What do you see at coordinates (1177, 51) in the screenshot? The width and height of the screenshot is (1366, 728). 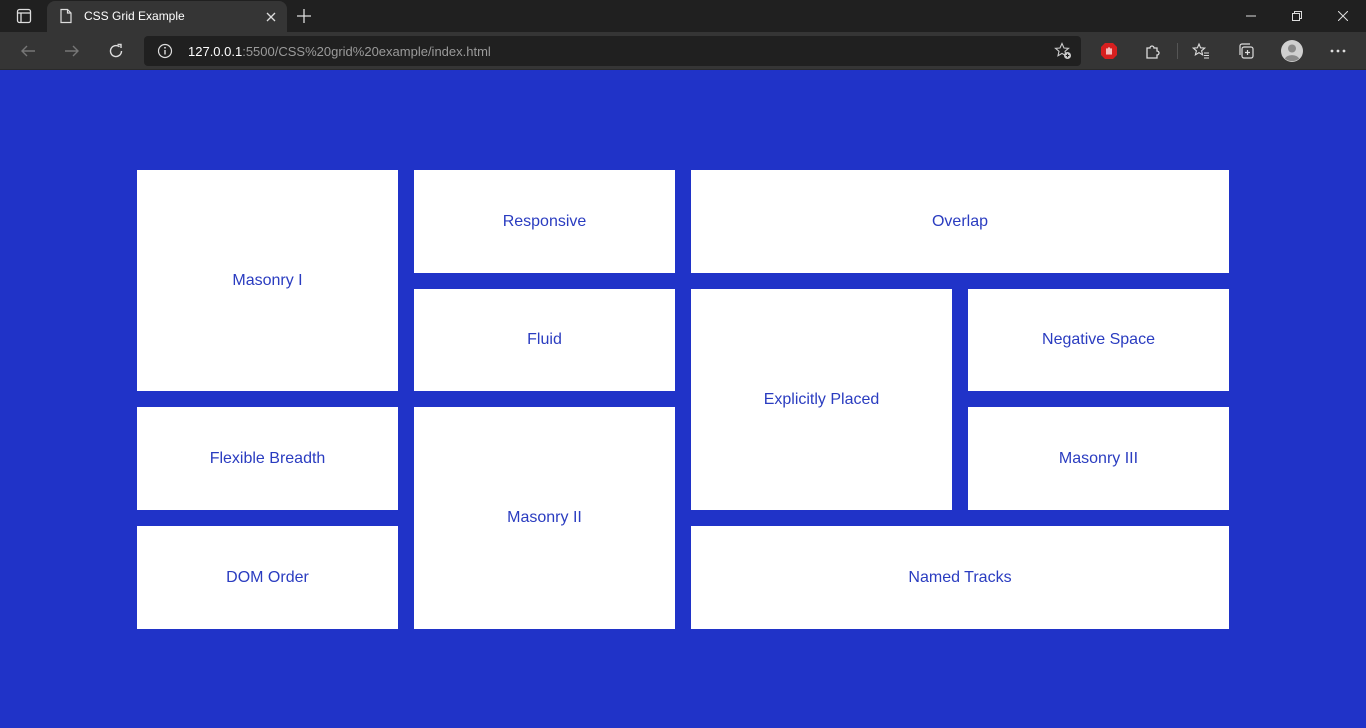 I see `toolbar-divider` at bounding box center [1177, 51].